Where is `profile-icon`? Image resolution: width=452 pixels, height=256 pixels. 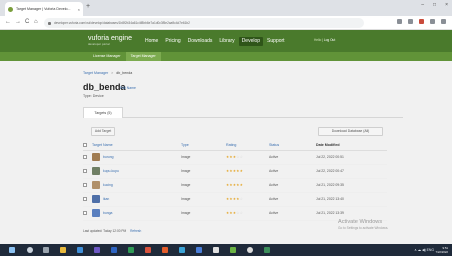
profile-icon is located at coordinates (432, 21).